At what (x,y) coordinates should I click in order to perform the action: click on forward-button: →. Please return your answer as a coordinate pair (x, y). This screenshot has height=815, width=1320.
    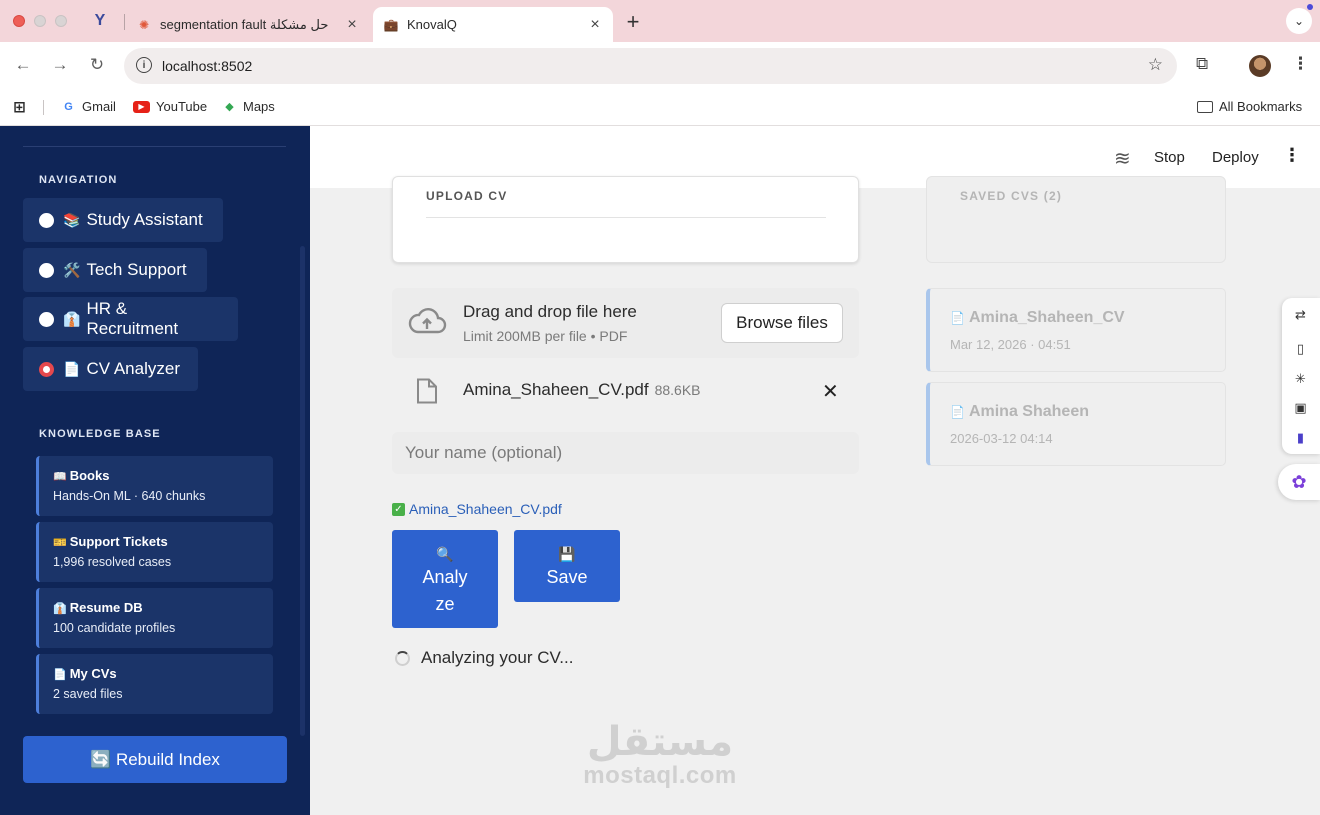
    Looking at the image, I should click on (60, 65).